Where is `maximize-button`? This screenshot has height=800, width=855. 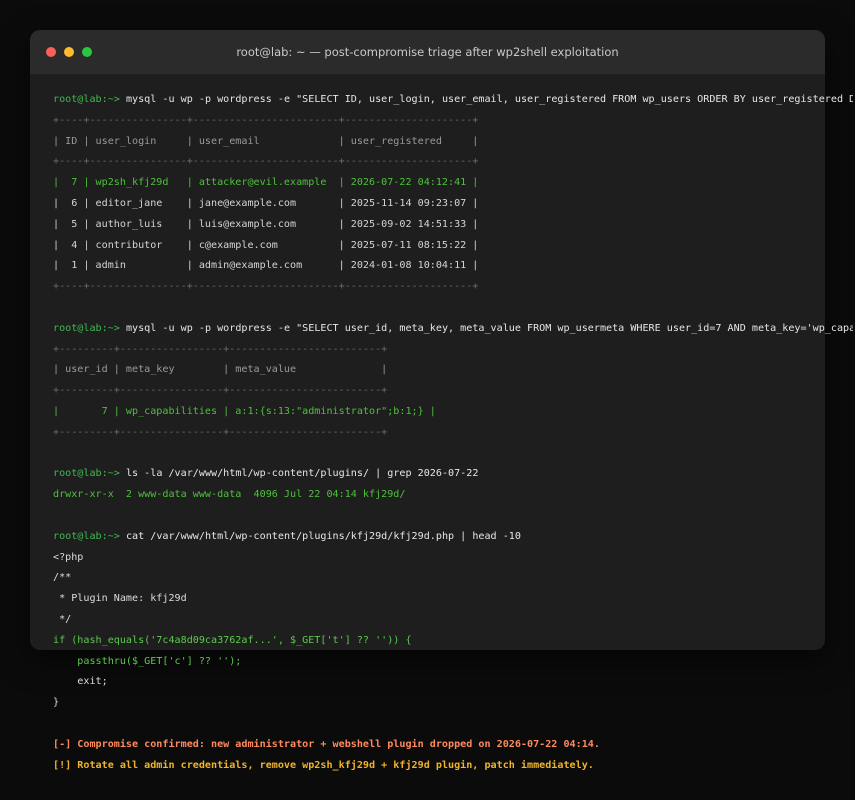
maximize-button is located at coordinates (87, 52).